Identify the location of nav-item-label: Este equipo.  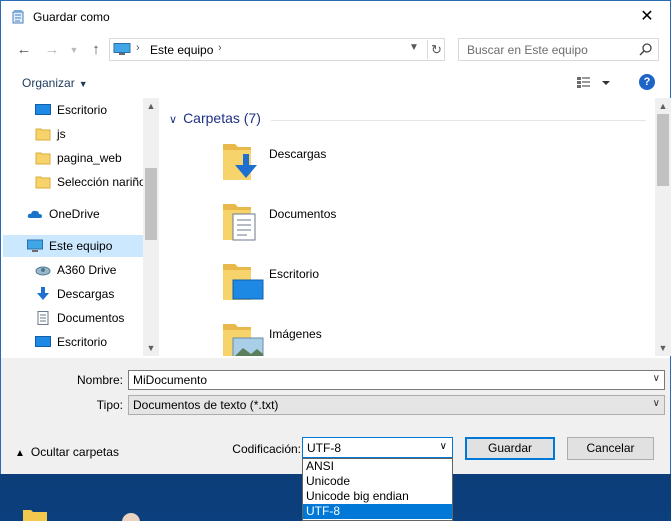
(81, 246).